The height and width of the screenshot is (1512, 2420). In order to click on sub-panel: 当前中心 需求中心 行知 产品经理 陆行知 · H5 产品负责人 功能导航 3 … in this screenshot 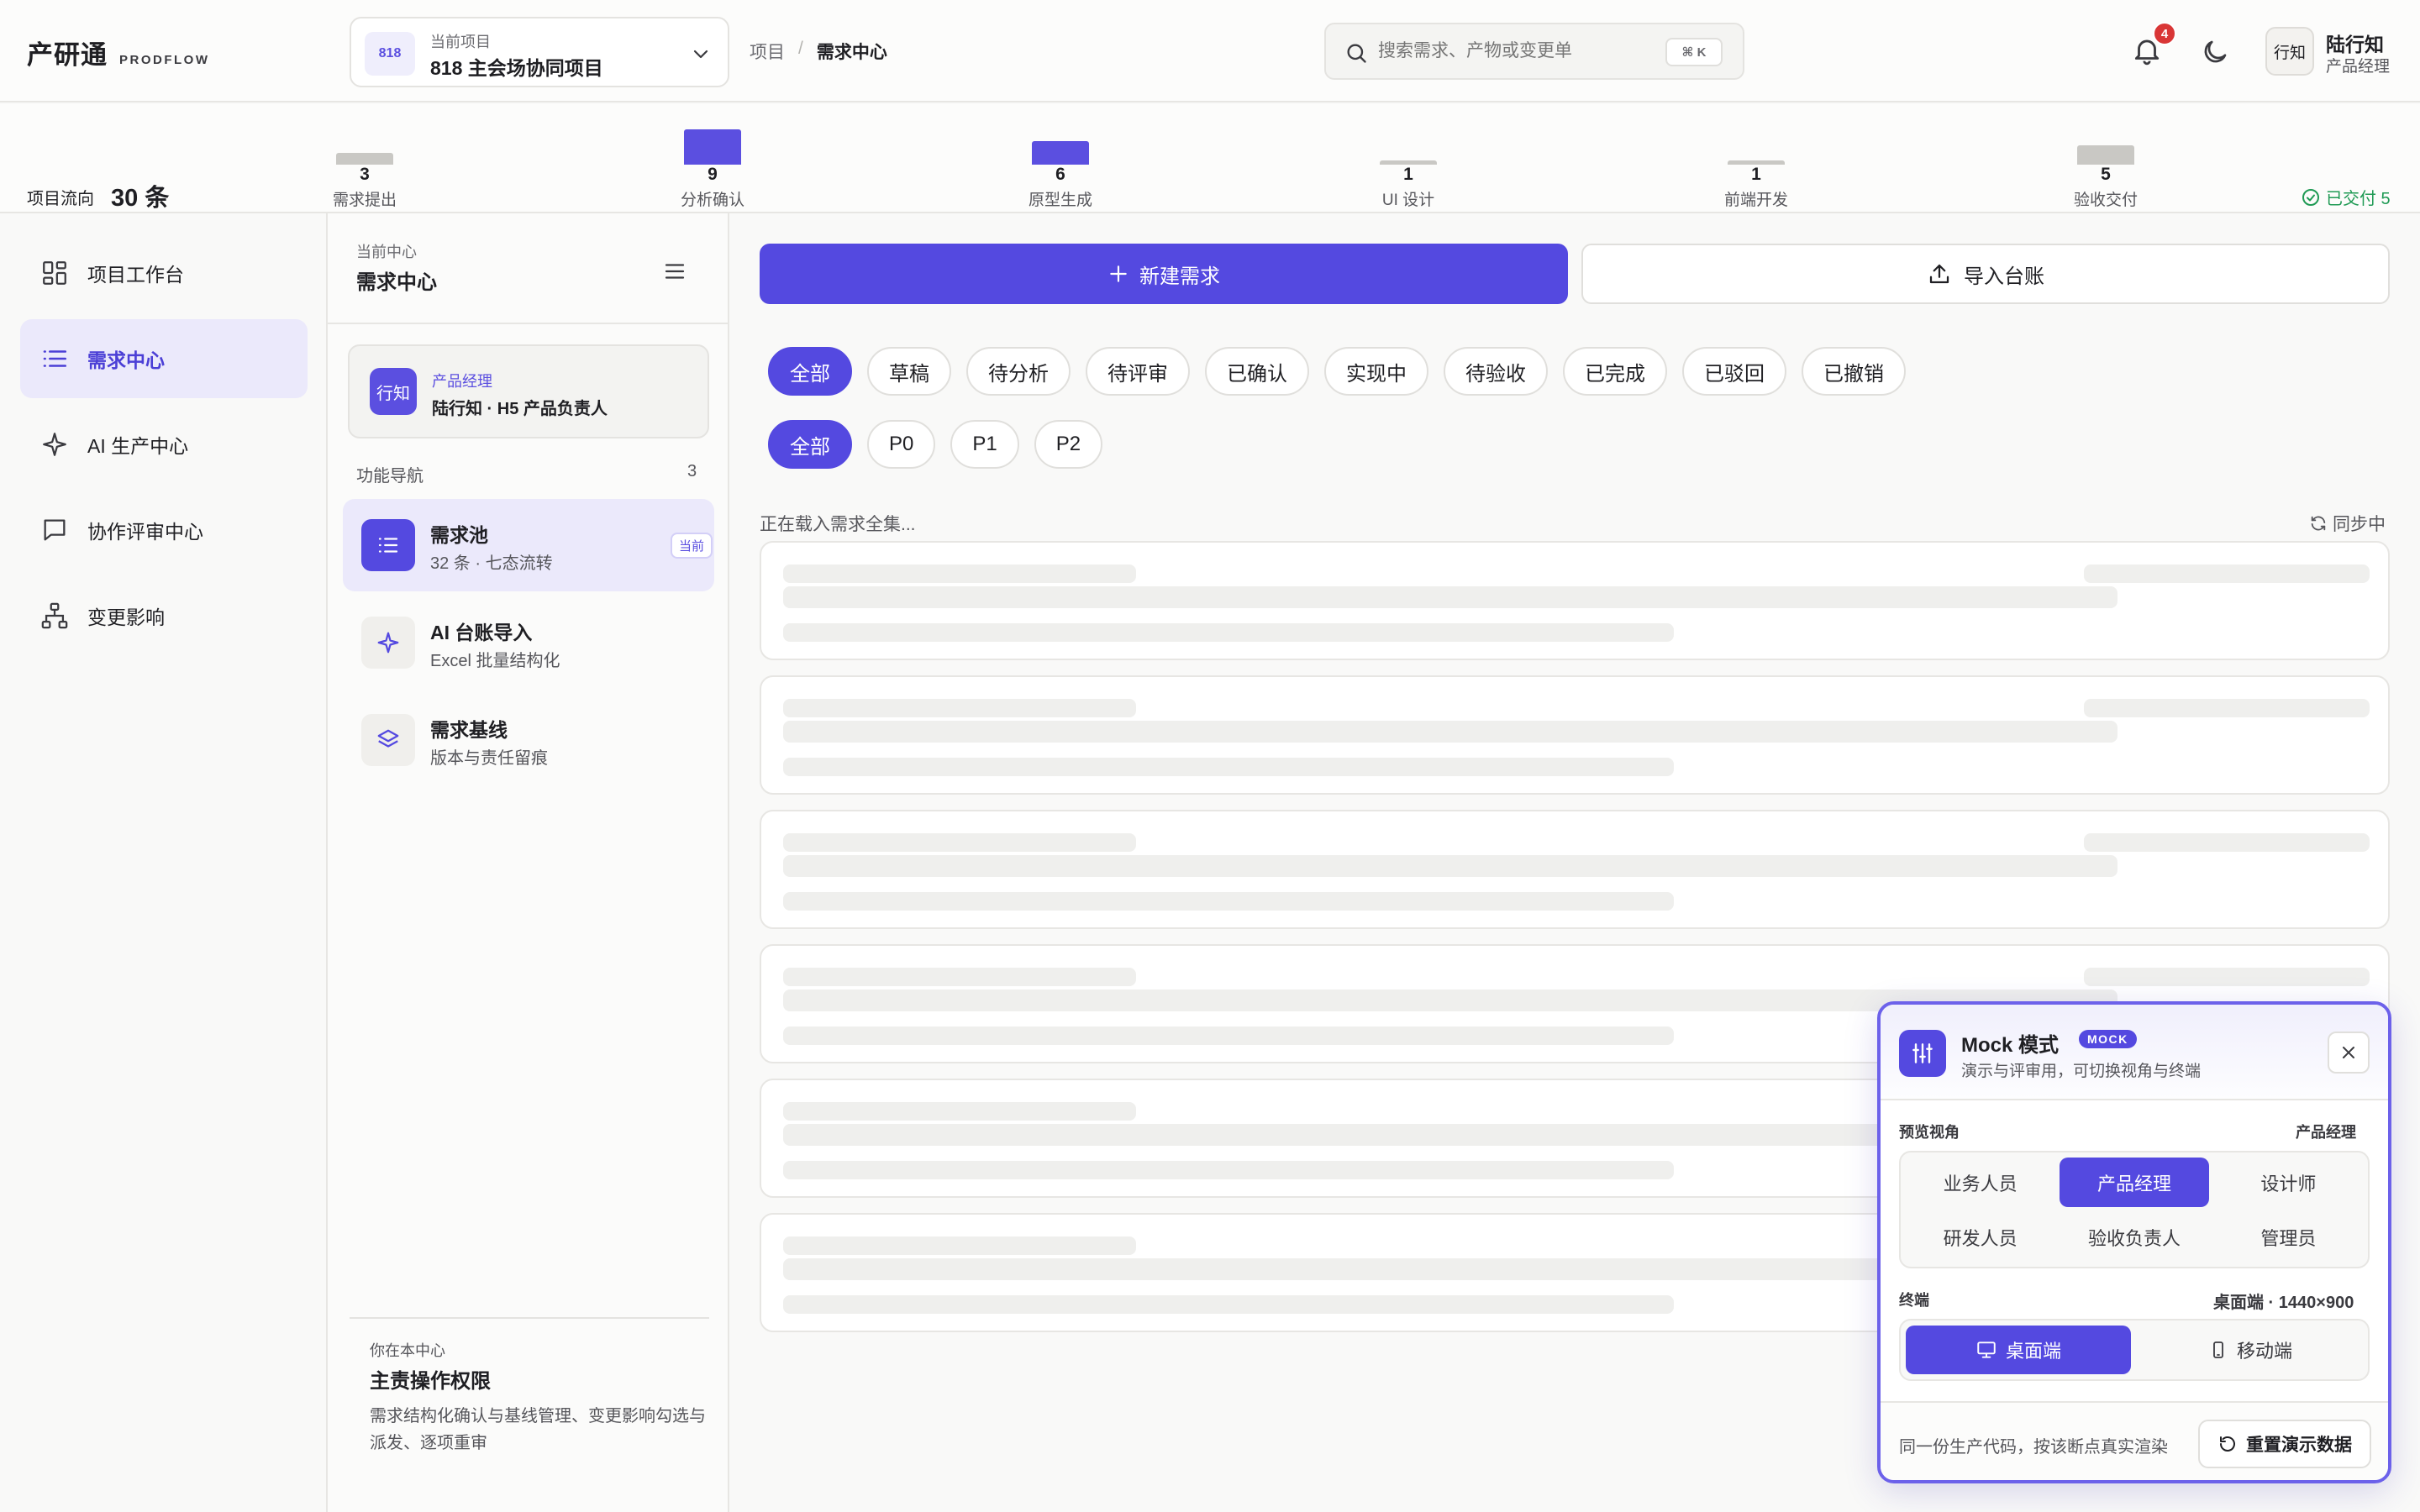, I will do `click(528, 862)`.